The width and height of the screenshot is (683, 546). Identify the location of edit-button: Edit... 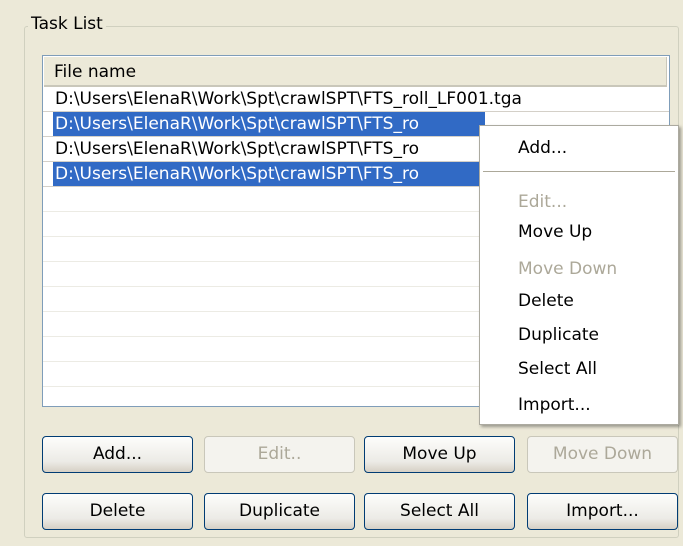
(279, 454).